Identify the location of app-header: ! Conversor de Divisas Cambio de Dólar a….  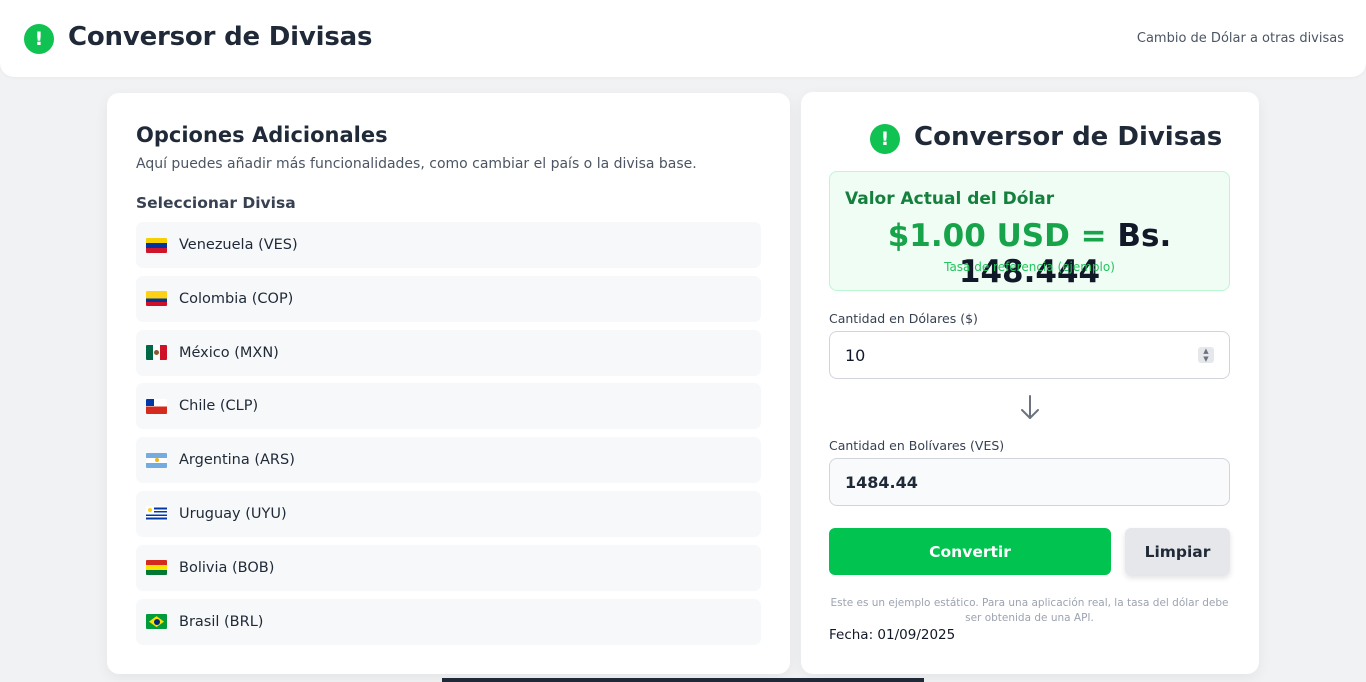
(683, 38).